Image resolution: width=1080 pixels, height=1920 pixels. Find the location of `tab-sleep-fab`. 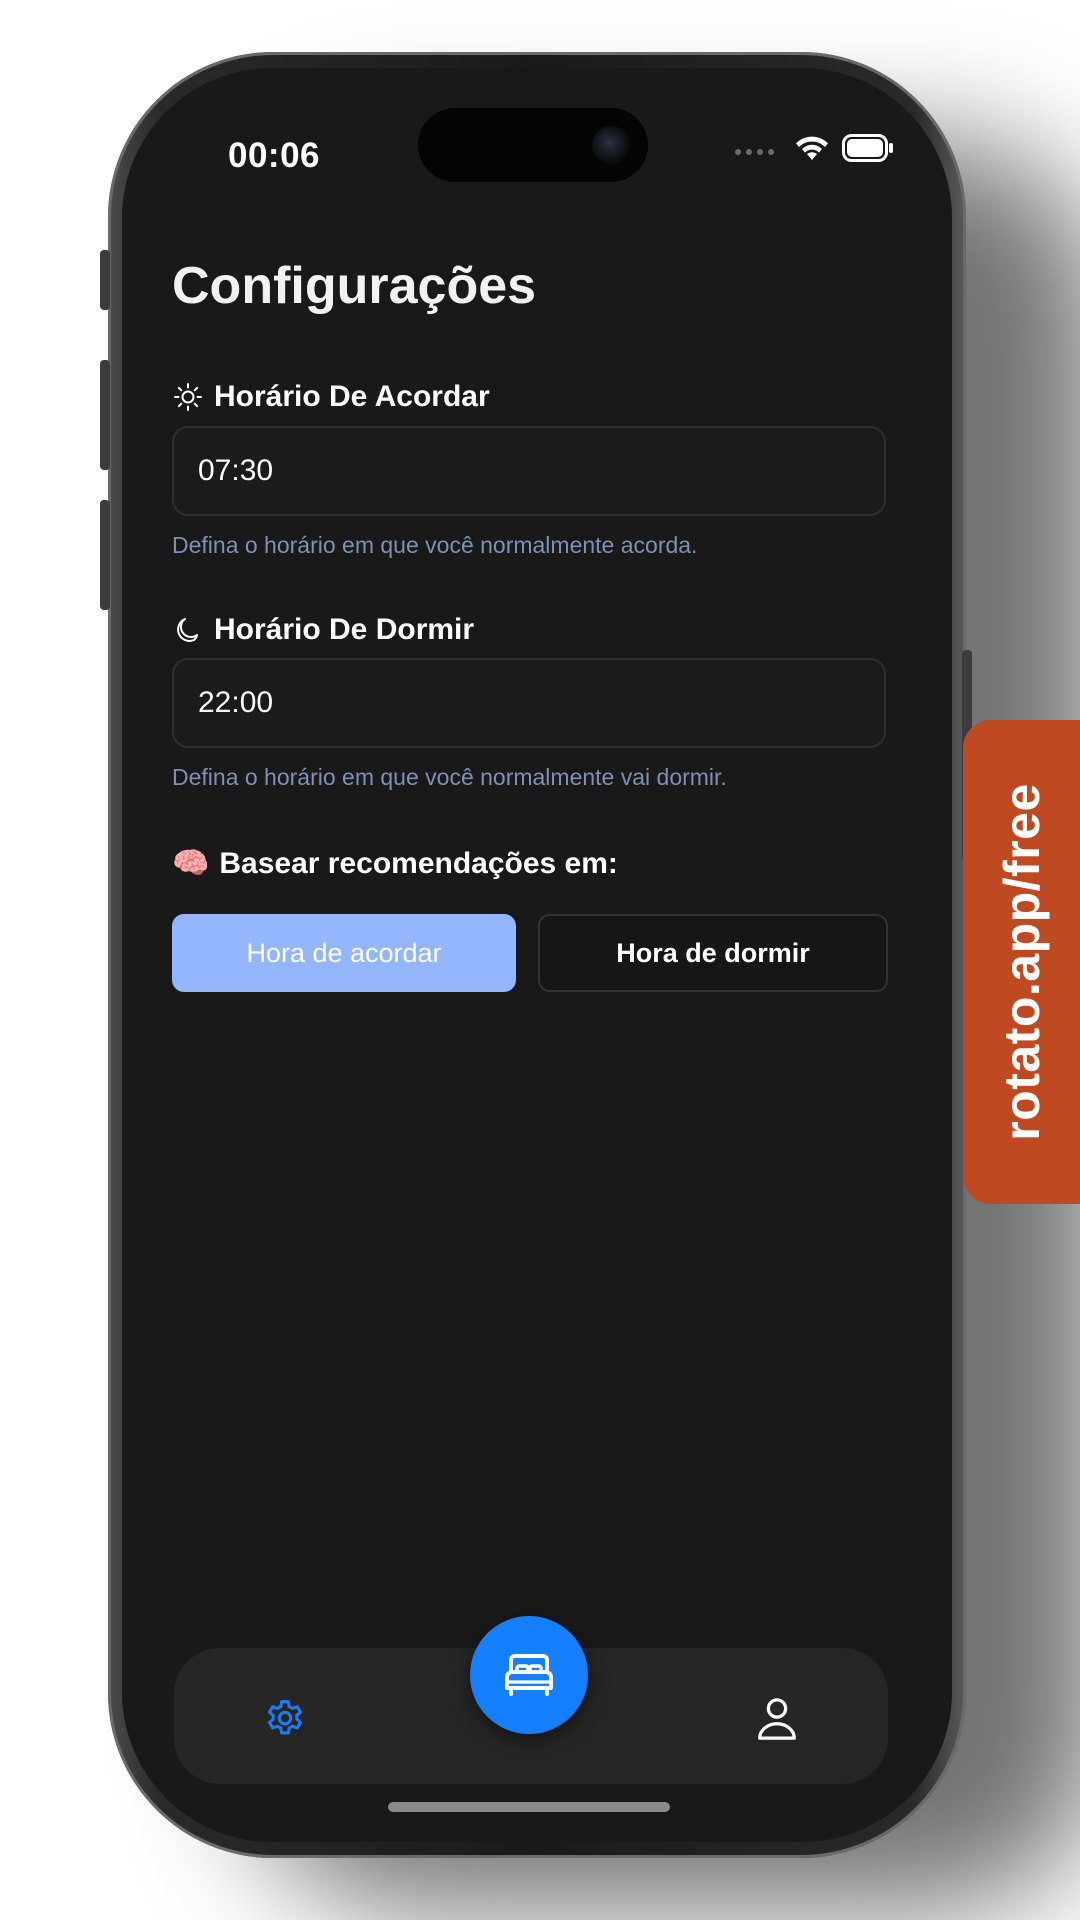

tab-sleep-fab is located at coordinates (529, 1675).